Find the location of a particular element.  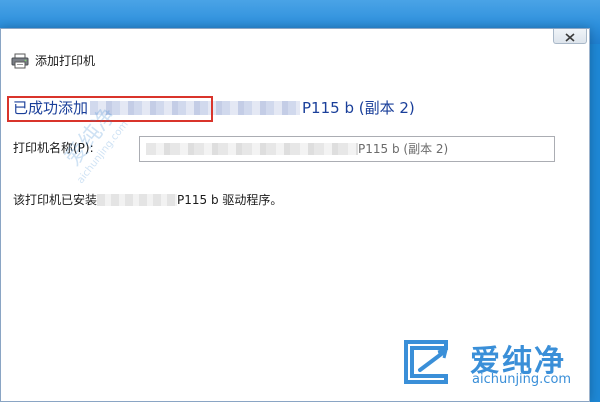

logo-mark-icon is located at coordinates (430, 362).